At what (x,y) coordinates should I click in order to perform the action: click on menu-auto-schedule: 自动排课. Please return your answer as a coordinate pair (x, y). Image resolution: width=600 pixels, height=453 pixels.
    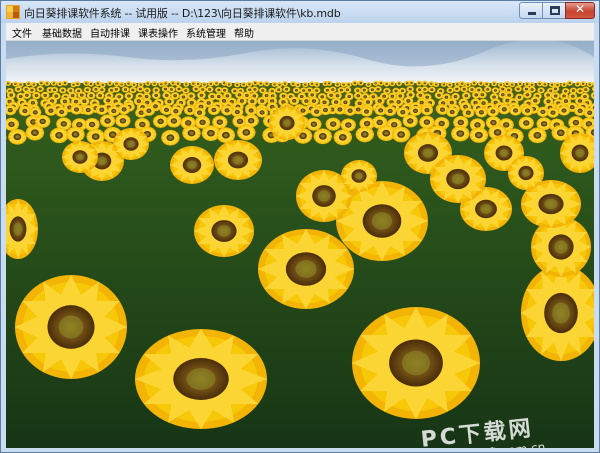
    Looking at the image, I should click on (110, 32).